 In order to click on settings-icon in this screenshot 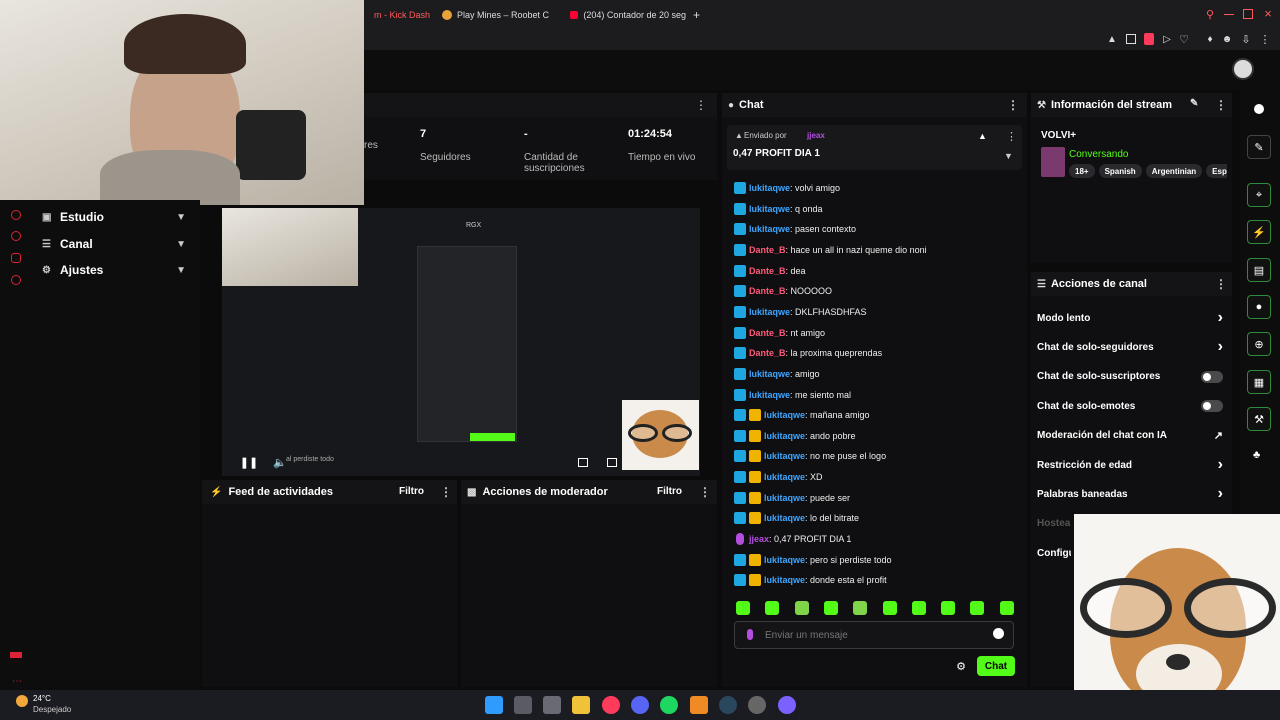, I will do `click(16, 280)`.